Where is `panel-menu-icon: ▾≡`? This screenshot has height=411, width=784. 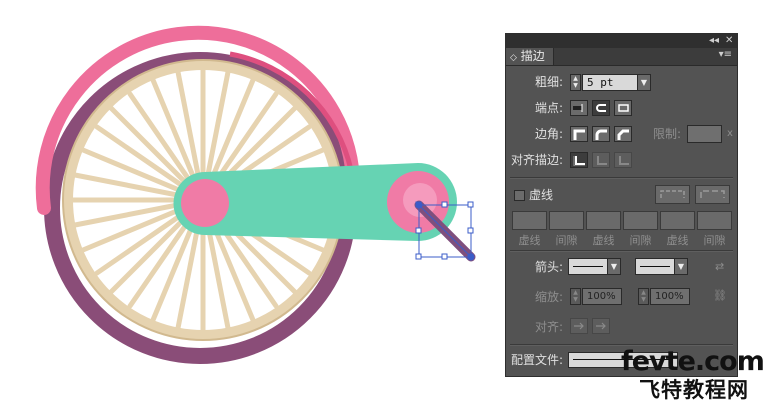
panel-menu-icon: ▾≡ is located at coordinates (725, 54).